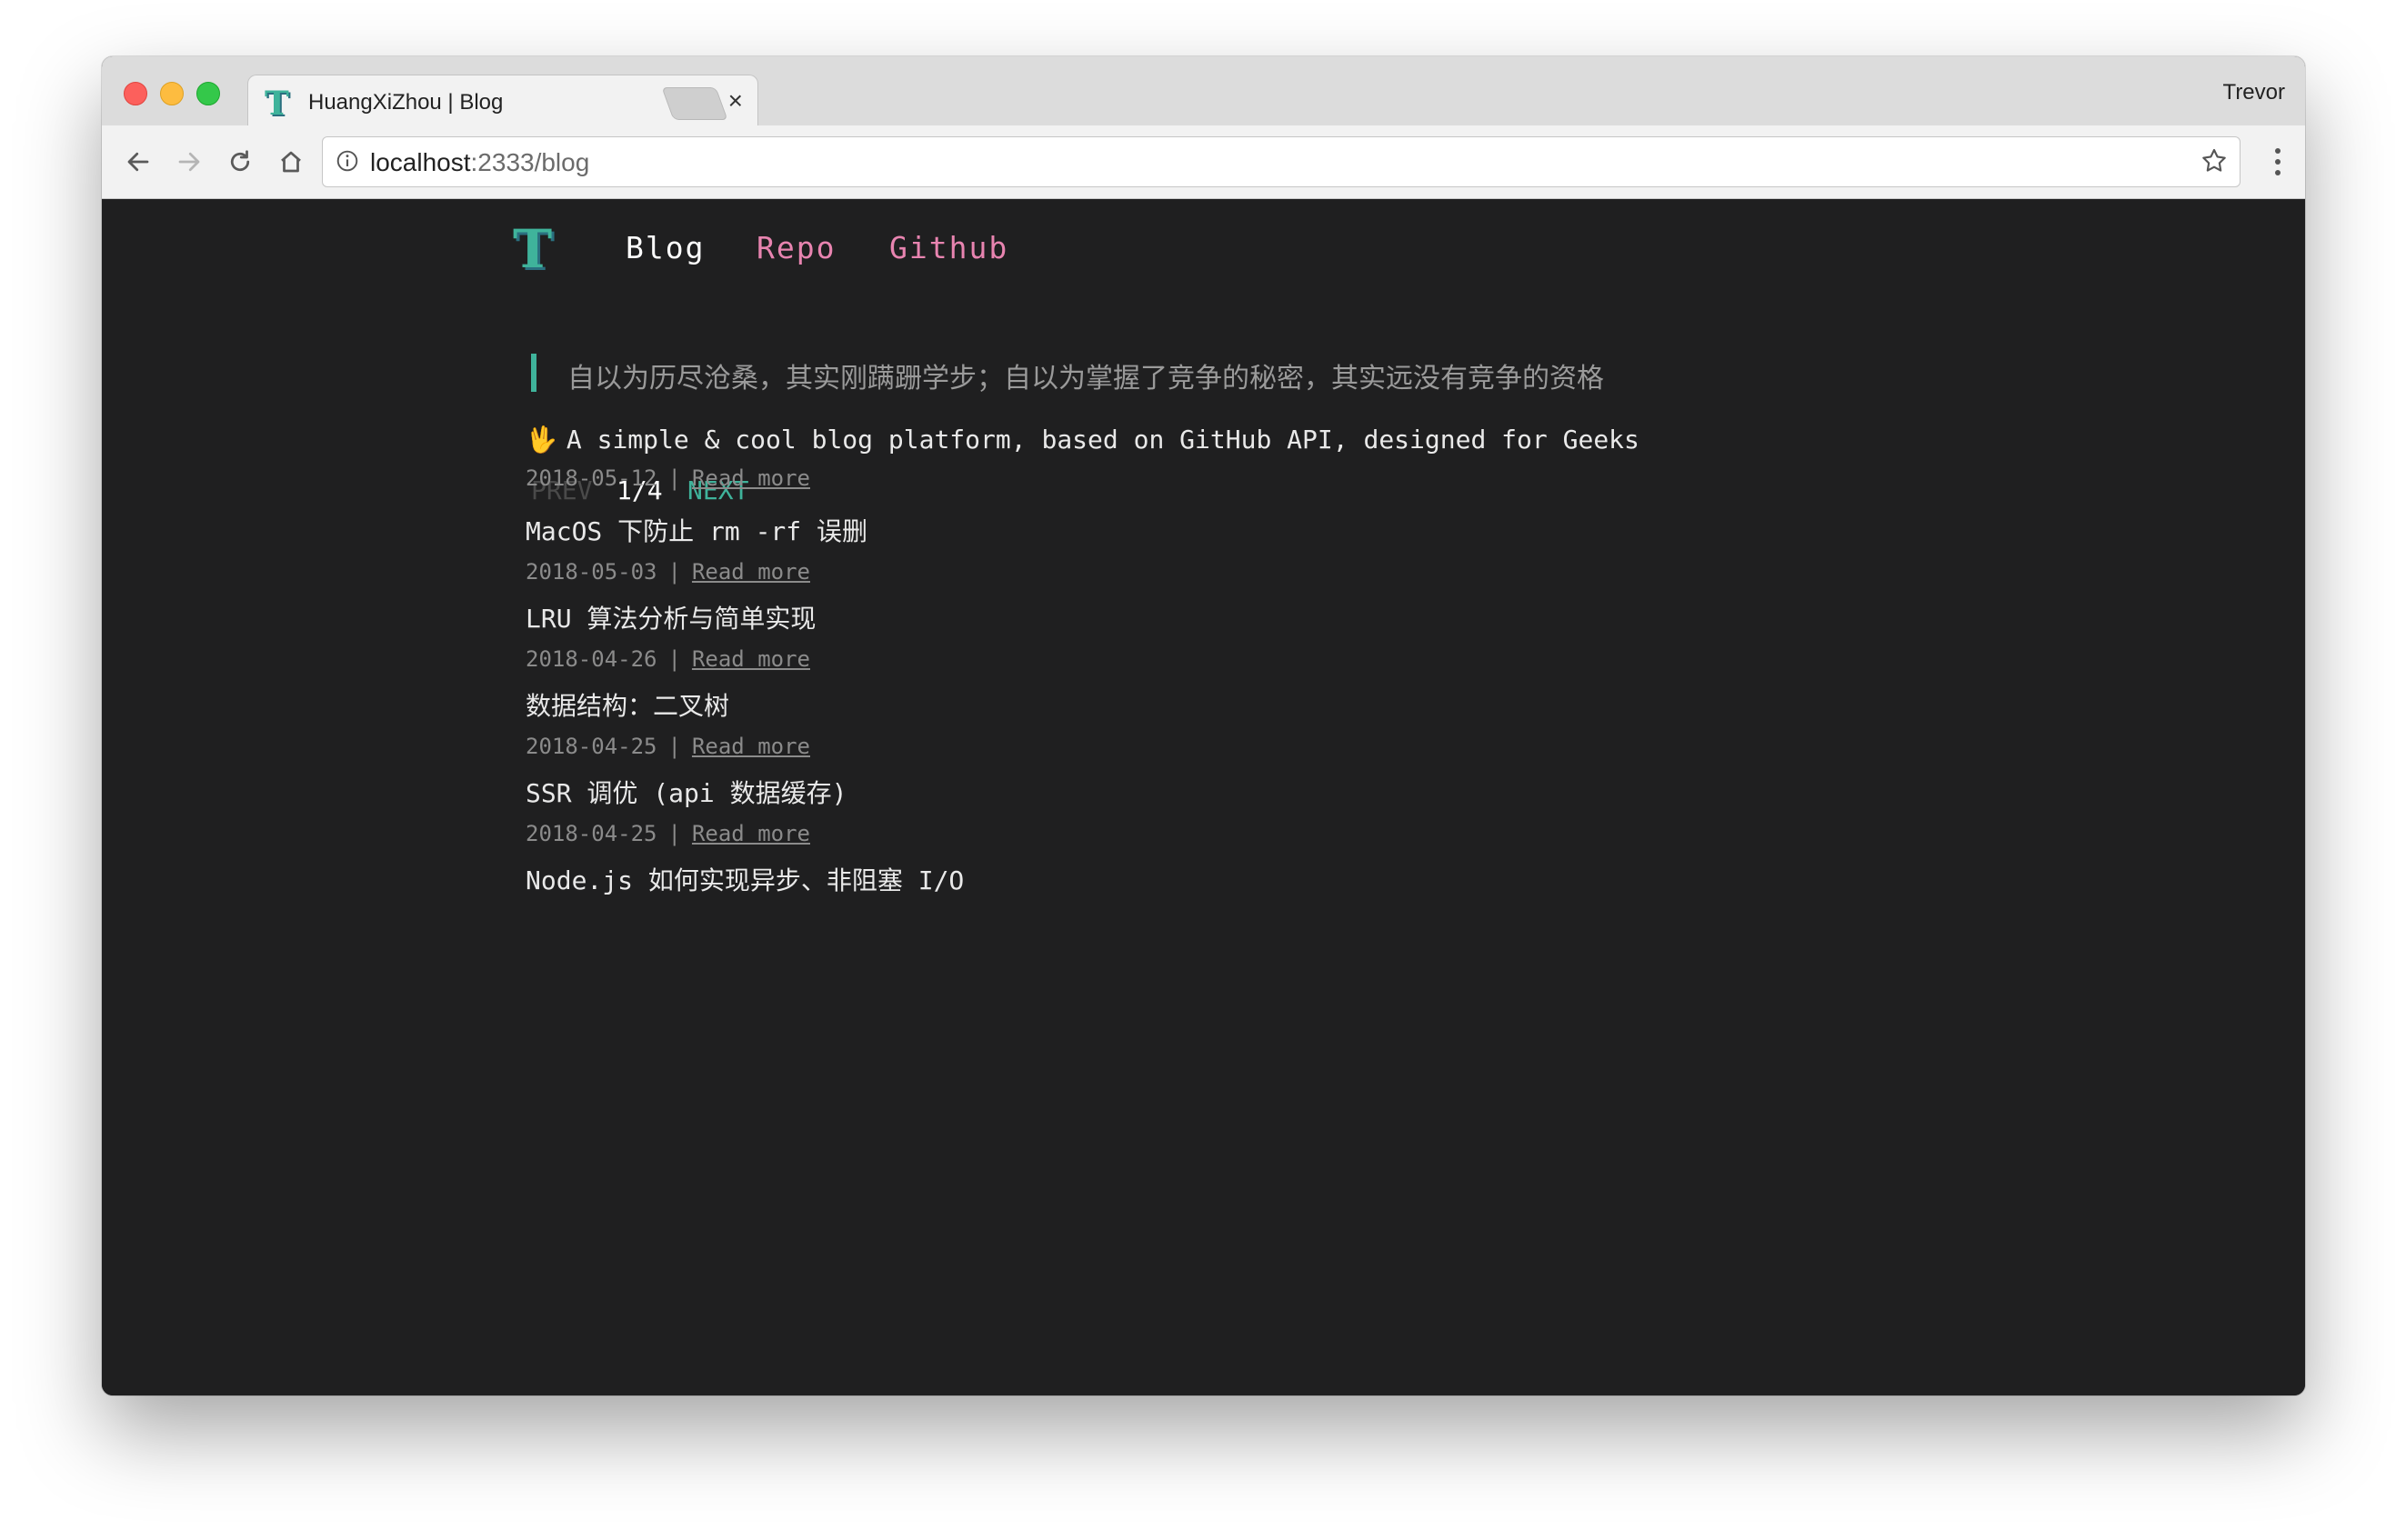 The image size is (2406, 1540). I want to click on info-icon, so click(347, 161).